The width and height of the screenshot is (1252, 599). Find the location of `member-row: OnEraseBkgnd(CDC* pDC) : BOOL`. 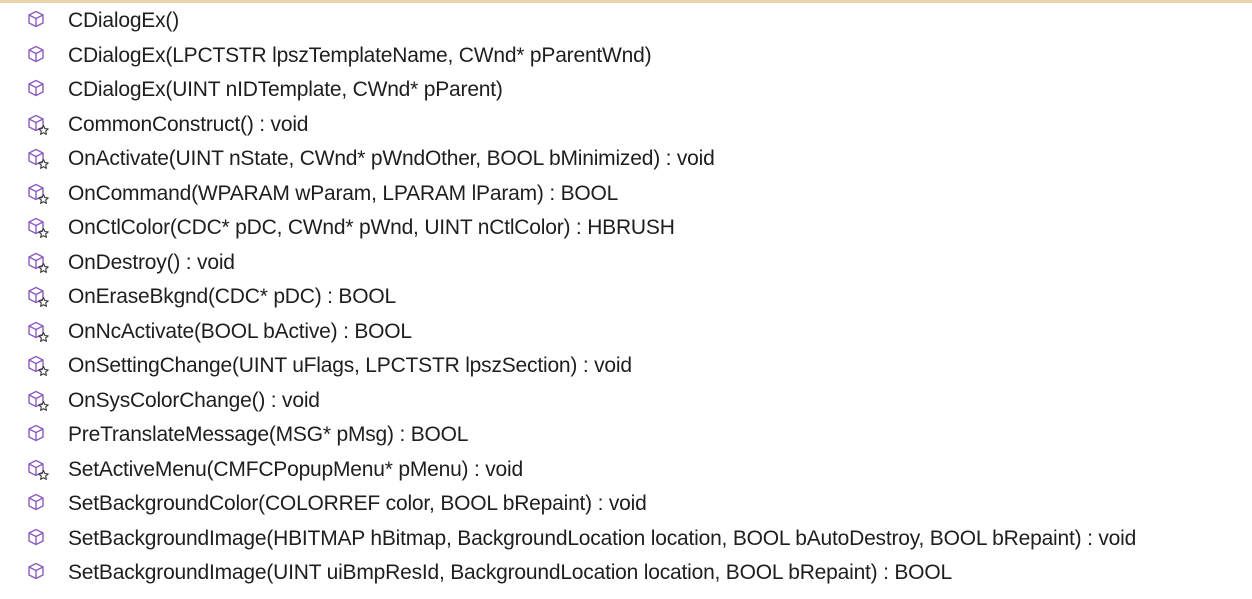

member-row: OnEraseBkgnd(CDC* pDC) : BOOL is located at coordinates (626, 297).